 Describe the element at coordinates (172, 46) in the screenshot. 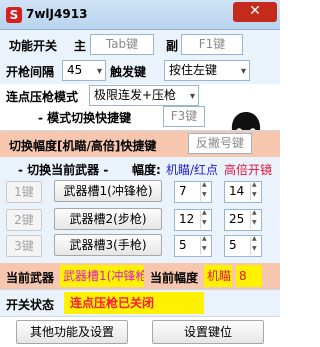

I see `sub-key-label: 副` at that location.